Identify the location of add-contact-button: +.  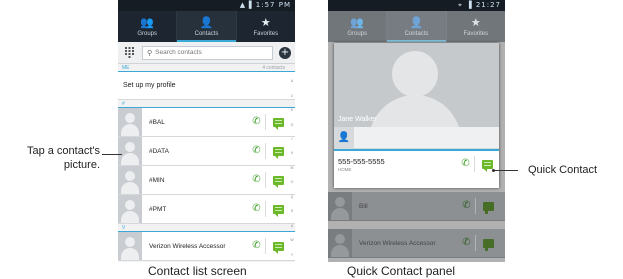
(285, 52).